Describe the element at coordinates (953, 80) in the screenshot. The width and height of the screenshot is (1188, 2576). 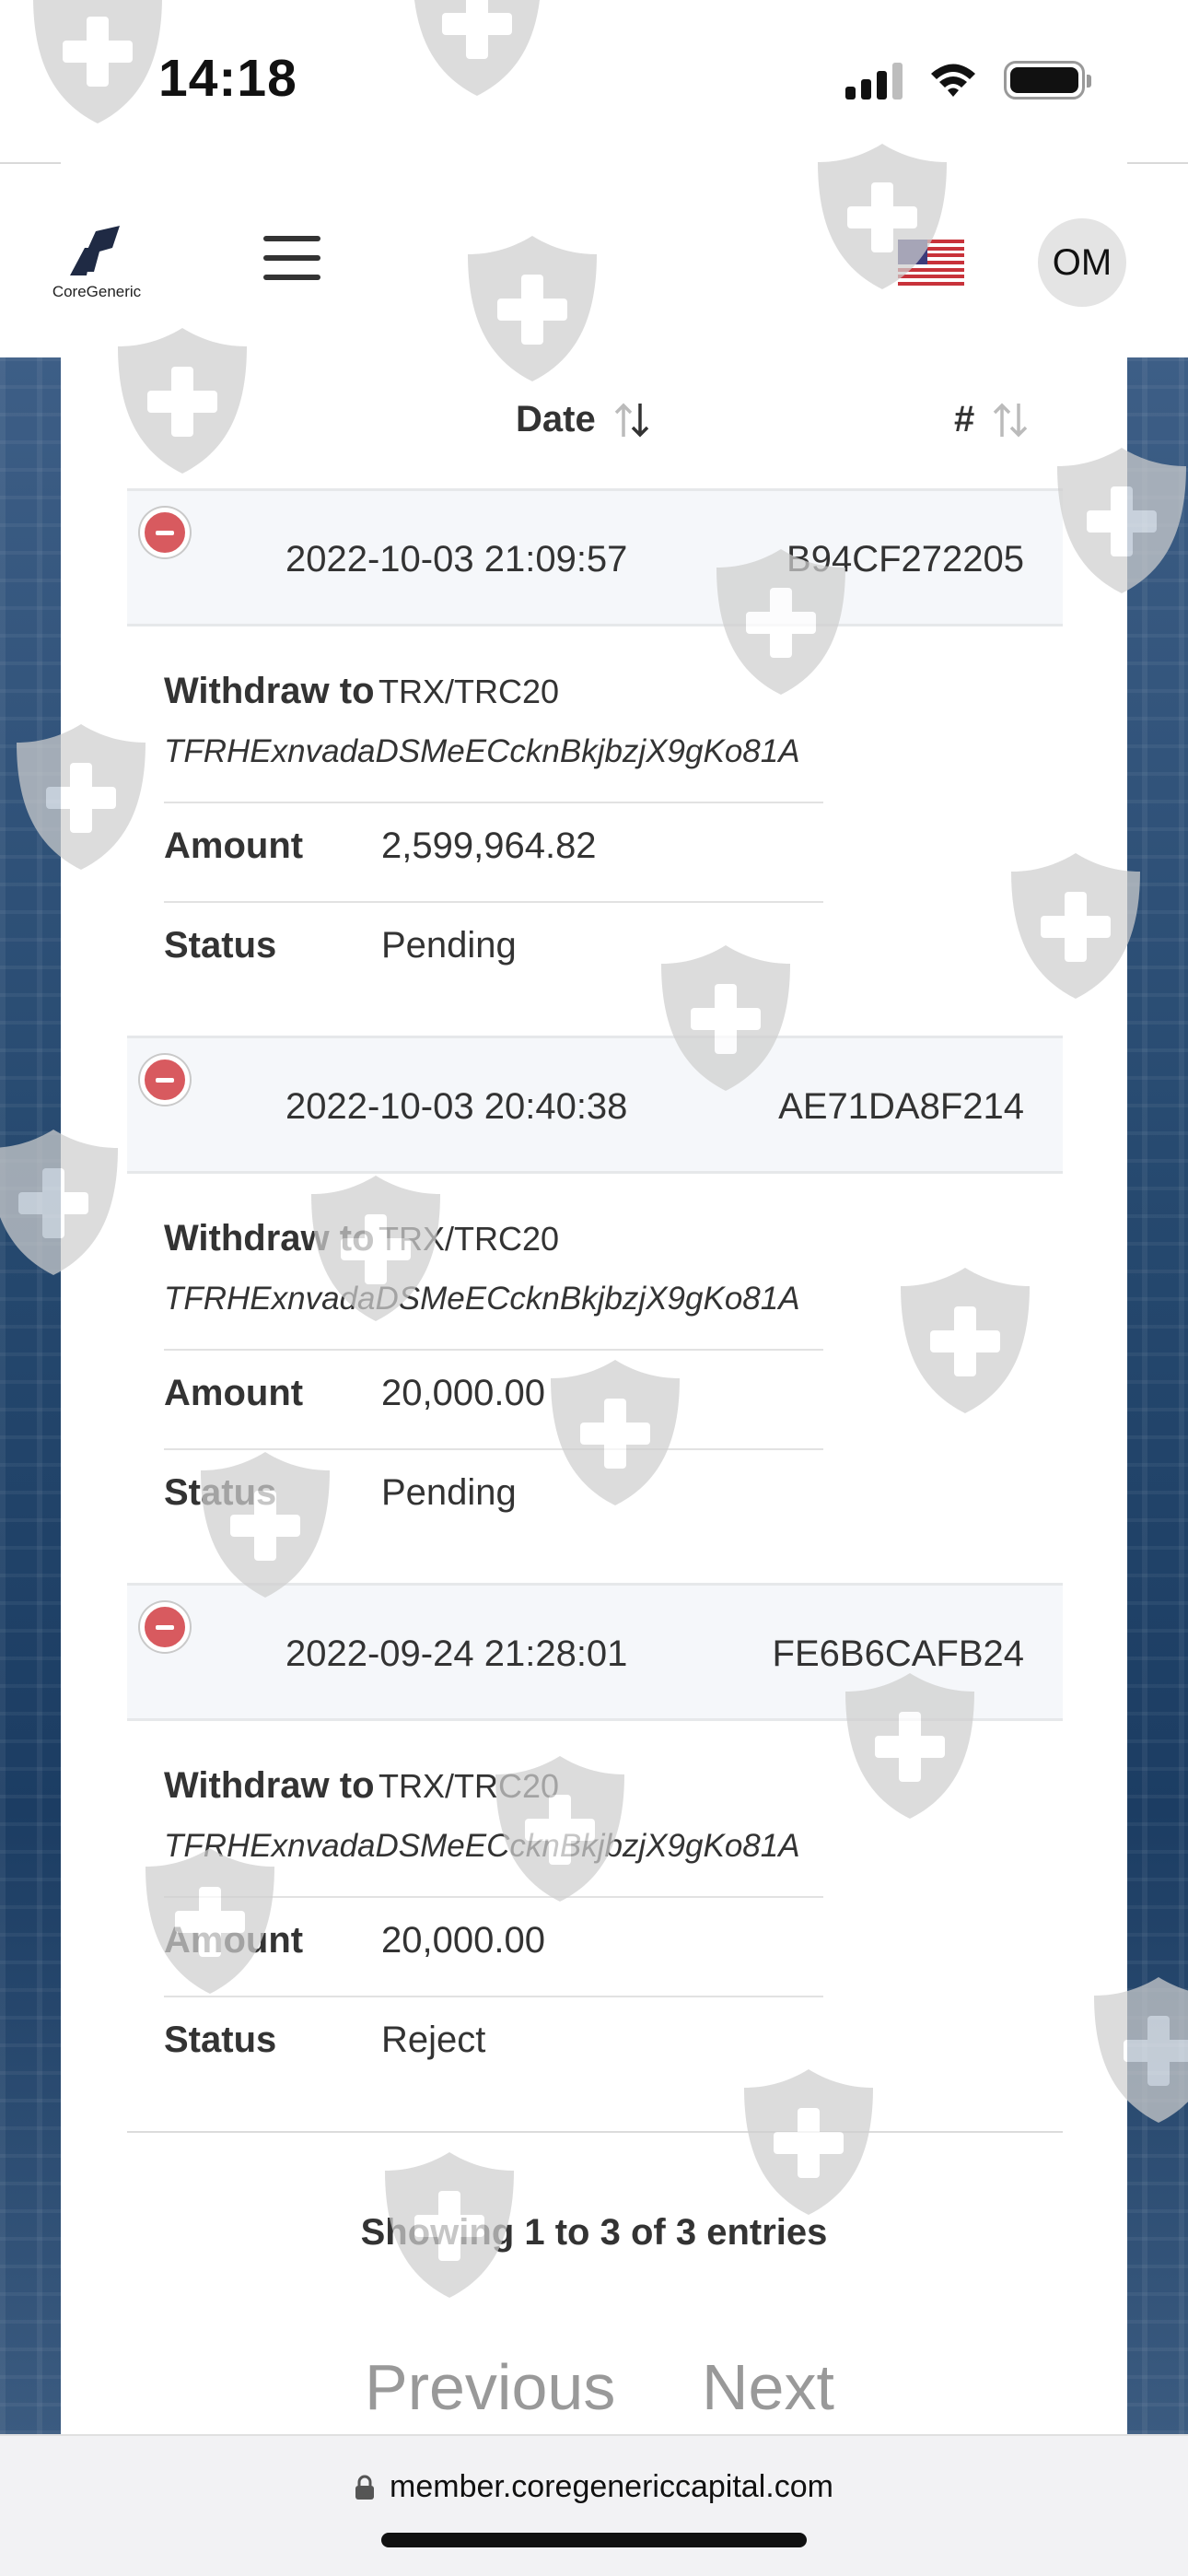
I see `wifi-icon` at that location.